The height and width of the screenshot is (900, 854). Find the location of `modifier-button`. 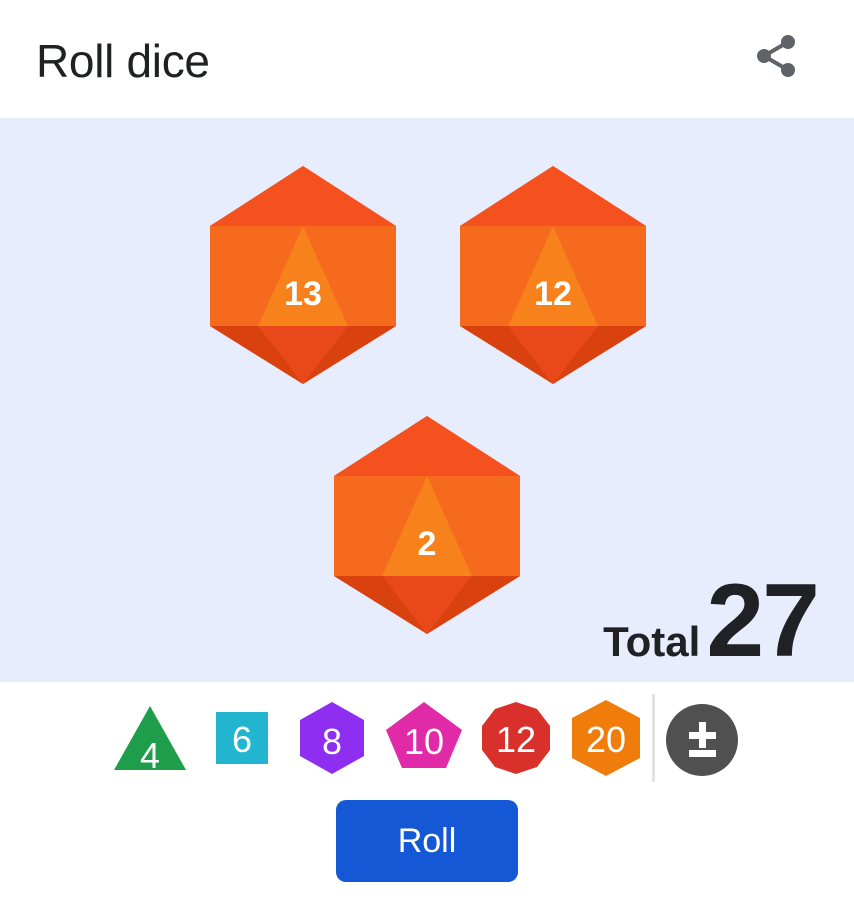

modifier-button is located at coordinates (702, 740).